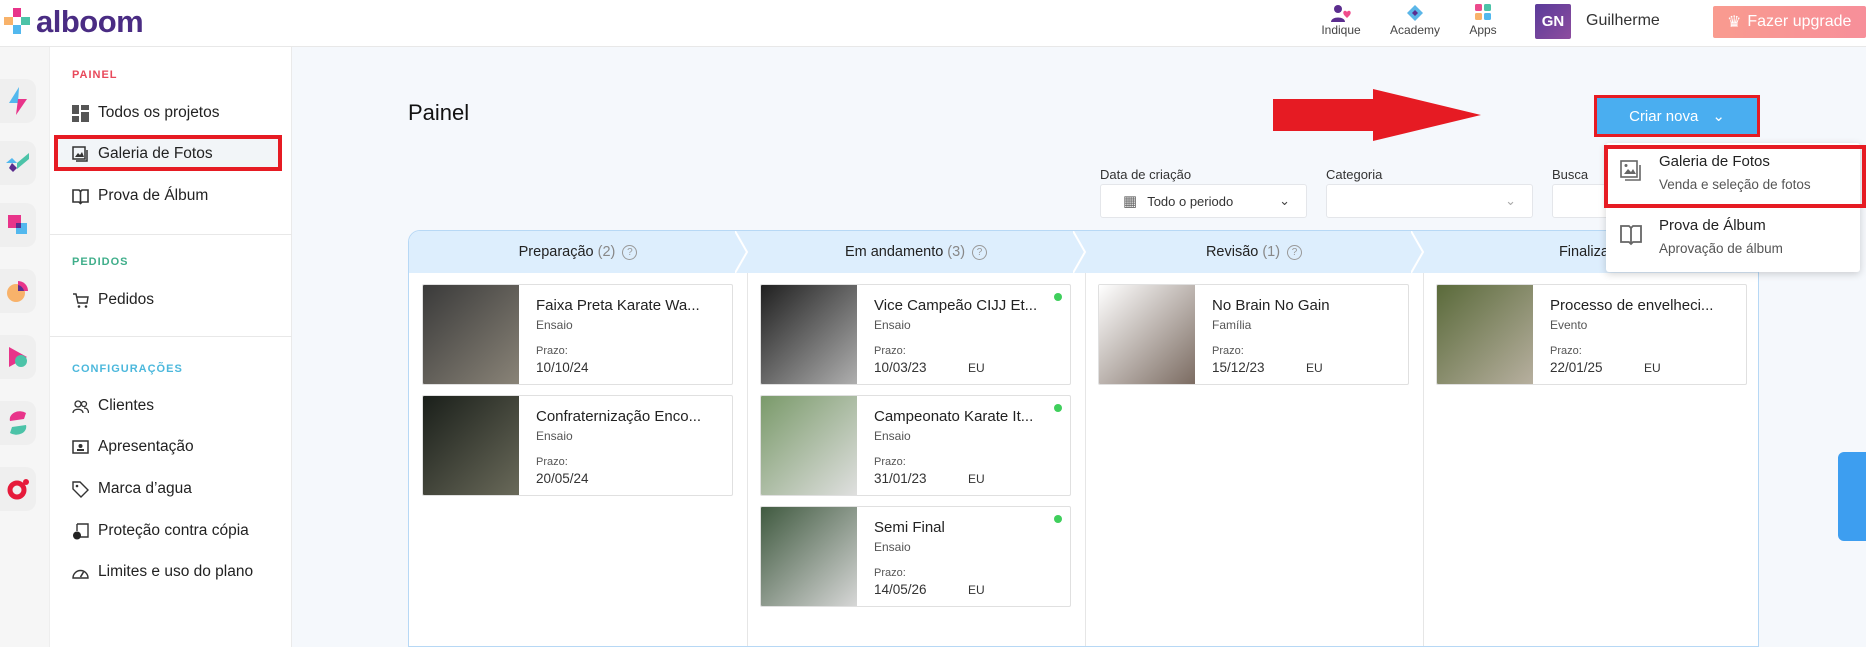  Describe the element at coordinates (80, 113) in the screenshot. I see `dashboard-icon` at that location.